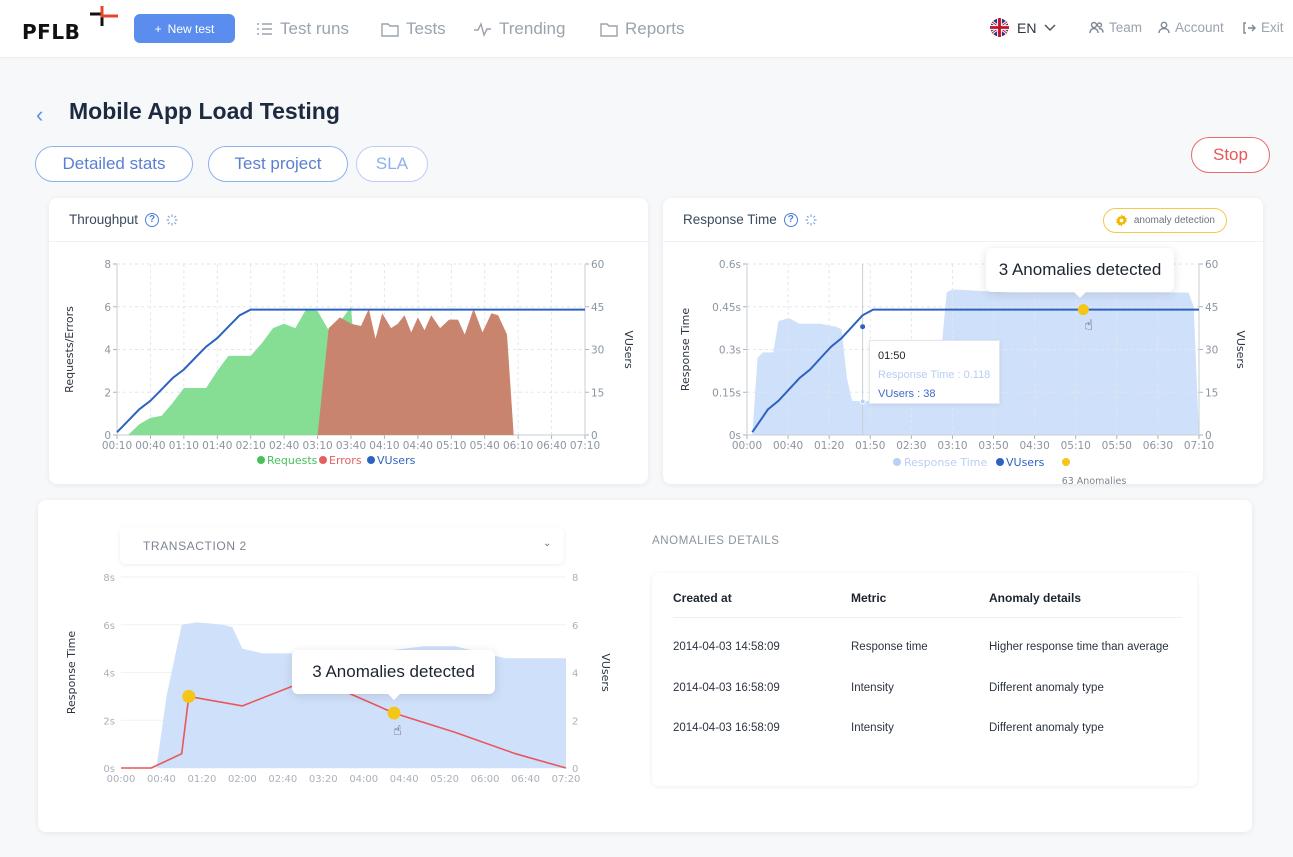 The width and height of the screenshot is (1293, 857). Describe the element at coordinates (1211, 265) in the screenshot. I see `y2-tick-label: 60` at that location.